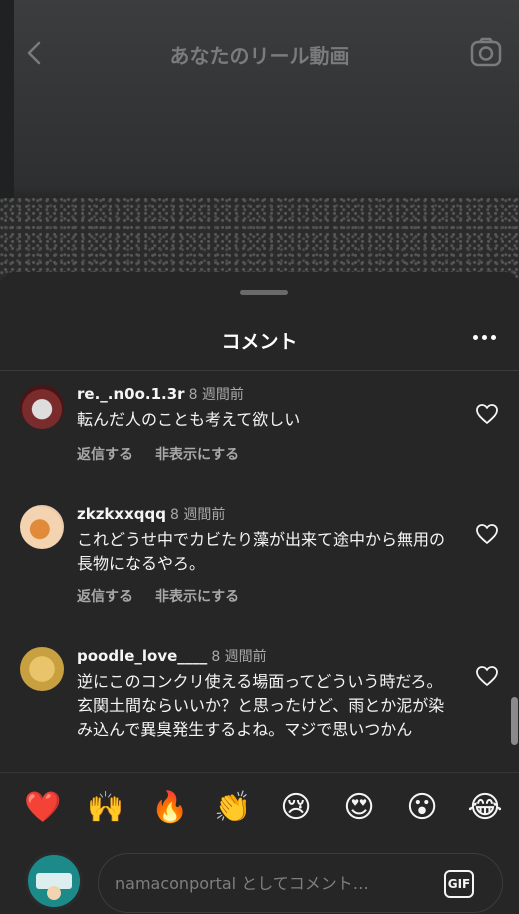 This screenshot has height=914, width=519. What do you see at coordinates (485, 337) in the screenshot?
I see `more-horizontal-icon` at bounding box center [485, 337].